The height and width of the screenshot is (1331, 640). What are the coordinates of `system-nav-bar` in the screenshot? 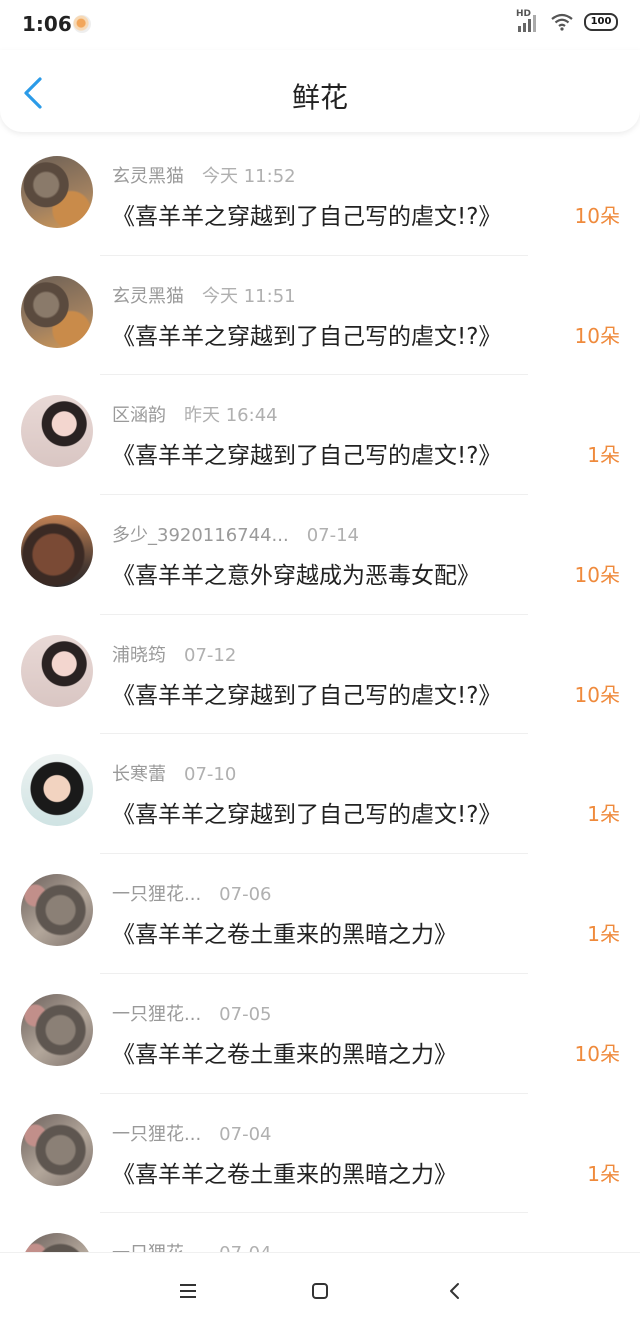 It's located at (320, 1291).